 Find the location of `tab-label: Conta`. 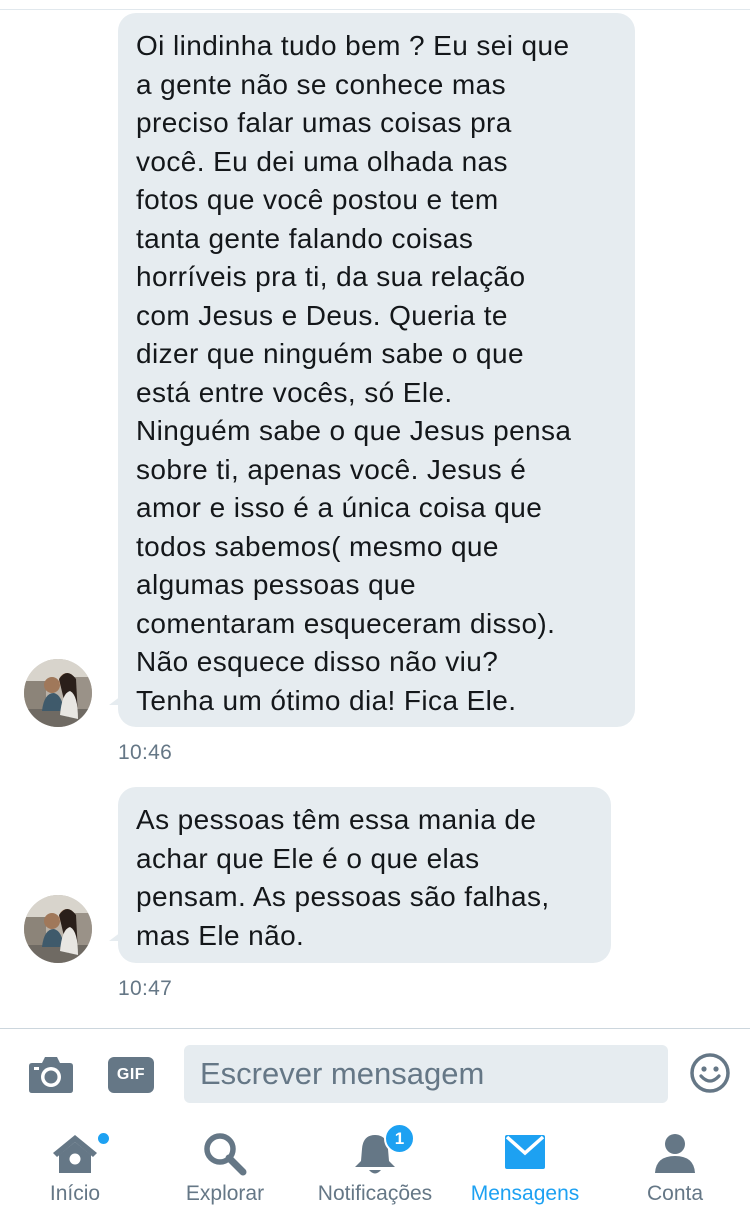

tab-label: Conta is located at coordinates (675, 1193).